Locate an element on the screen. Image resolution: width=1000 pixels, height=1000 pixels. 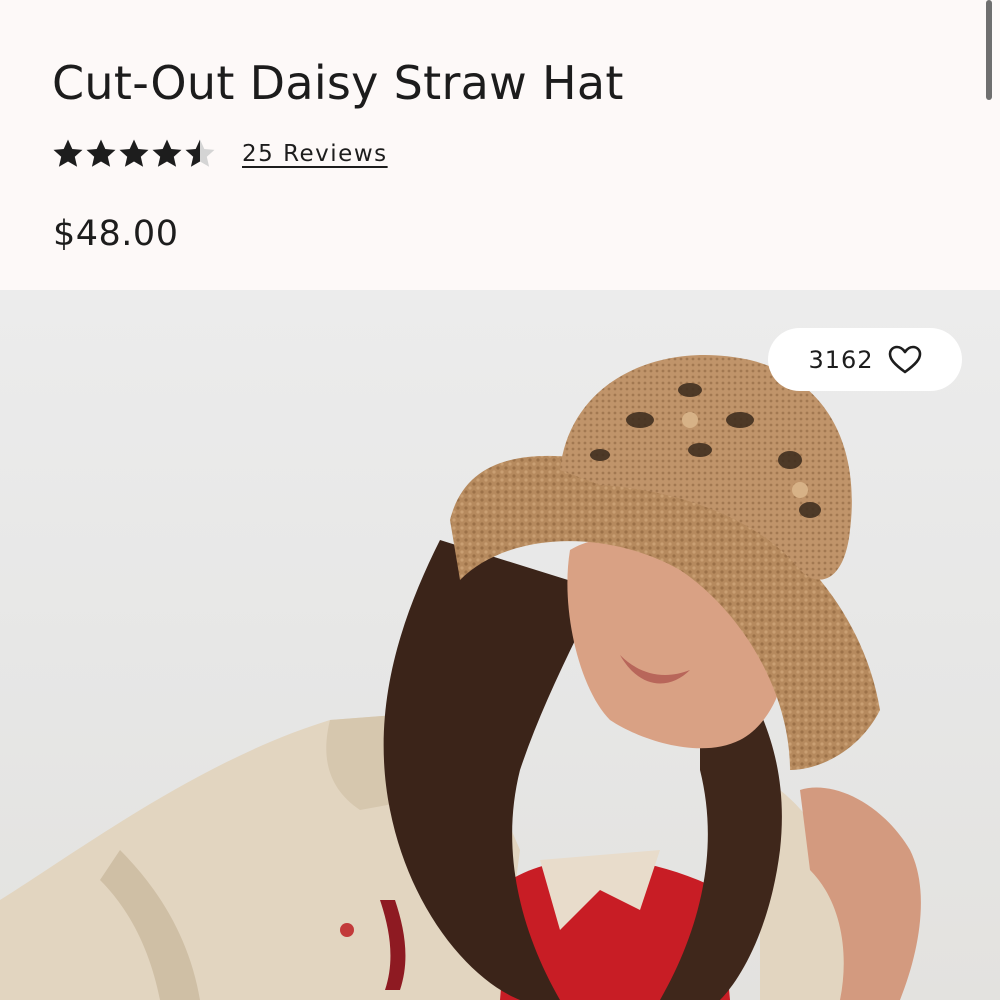
rating-row: 25 Reviews is located at coordinates (220, 154).